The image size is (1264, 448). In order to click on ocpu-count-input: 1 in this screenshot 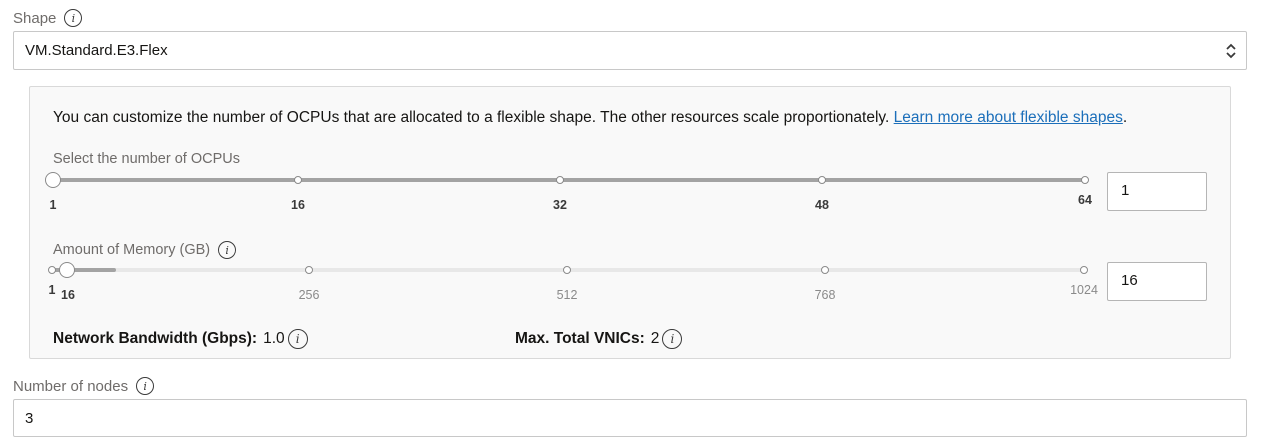, I will do `click(1157, 191)`.